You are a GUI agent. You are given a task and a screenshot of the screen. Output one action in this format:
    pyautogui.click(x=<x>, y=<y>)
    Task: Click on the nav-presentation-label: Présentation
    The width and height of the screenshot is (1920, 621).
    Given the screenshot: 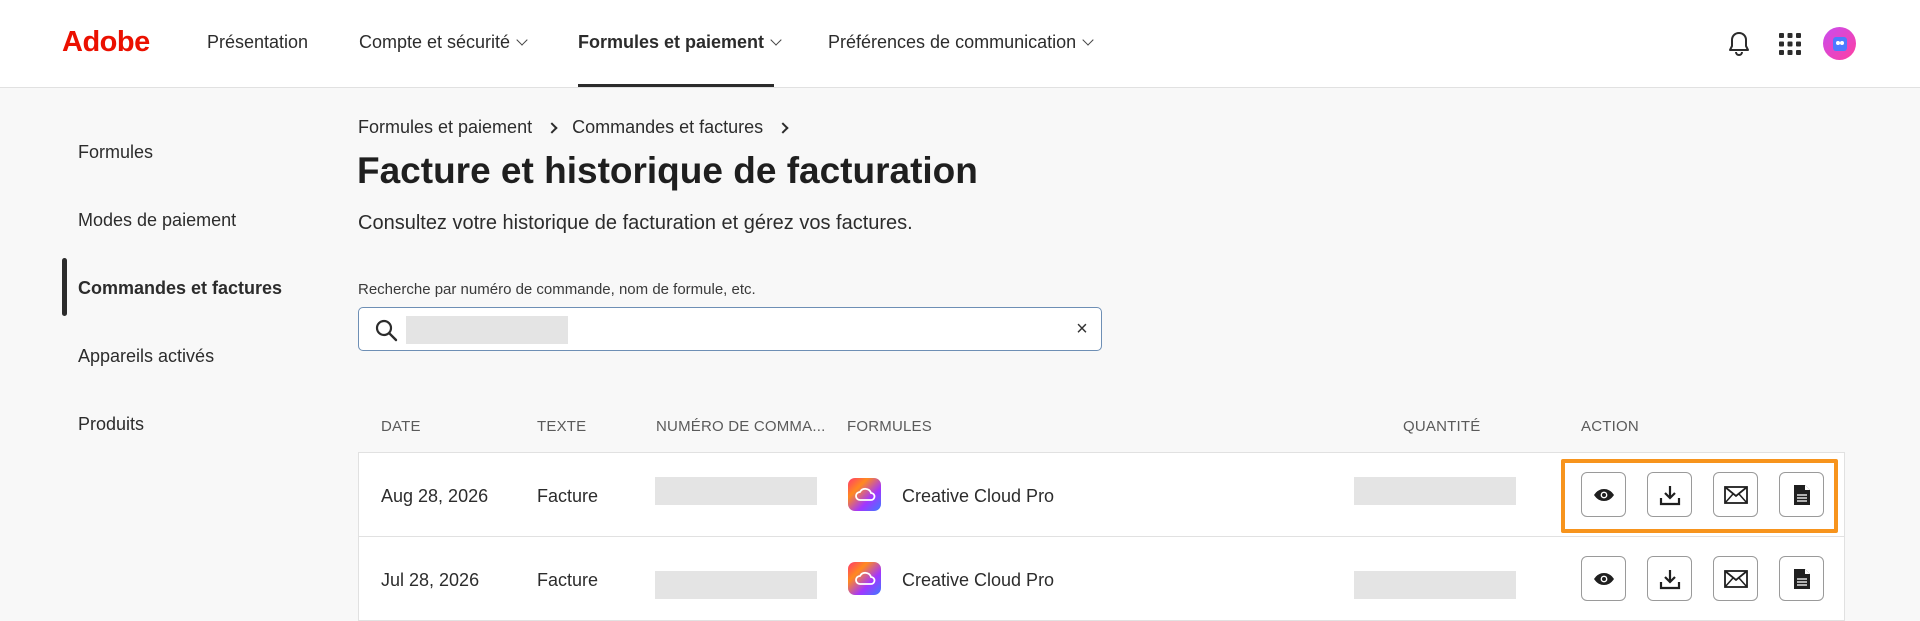 What is the action you would take?
    pyautogui.click(x=258, y=42)
    